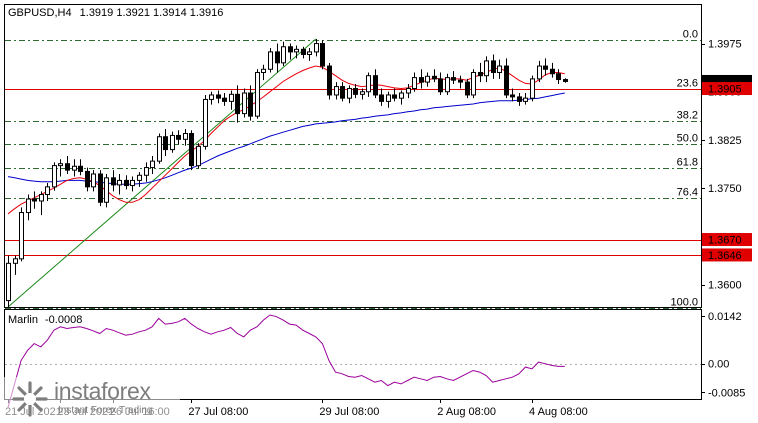  Describe the element at coordinates (349, 412) in the screenshot. I see `time-tick-label: 29 Jul 08:00` at that location.